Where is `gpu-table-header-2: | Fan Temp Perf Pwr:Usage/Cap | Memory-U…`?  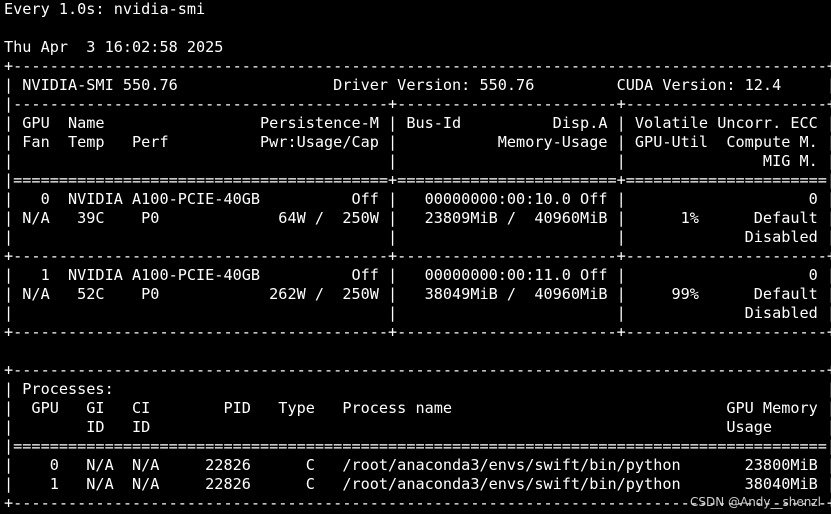
gpu-table-header-2: | Fan Temp Perf Pwr:Usage/Cap | Memory-U… is located at coordinates (417, 142).